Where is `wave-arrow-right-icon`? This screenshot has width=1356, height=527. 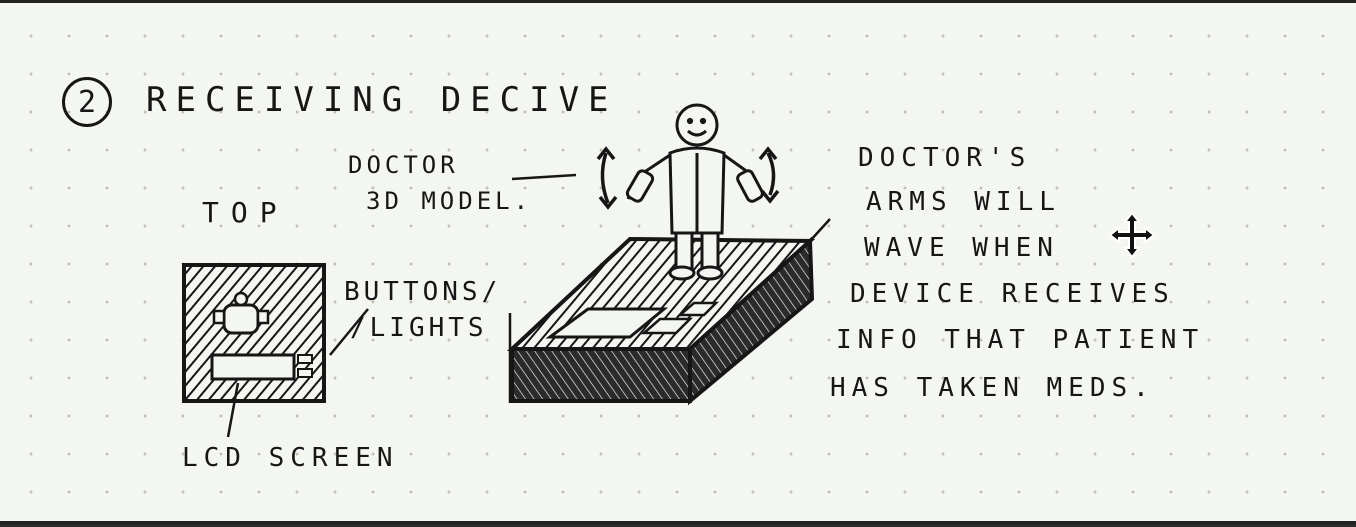 wave-arrow-right-icon is located at coordinates (769, 175).